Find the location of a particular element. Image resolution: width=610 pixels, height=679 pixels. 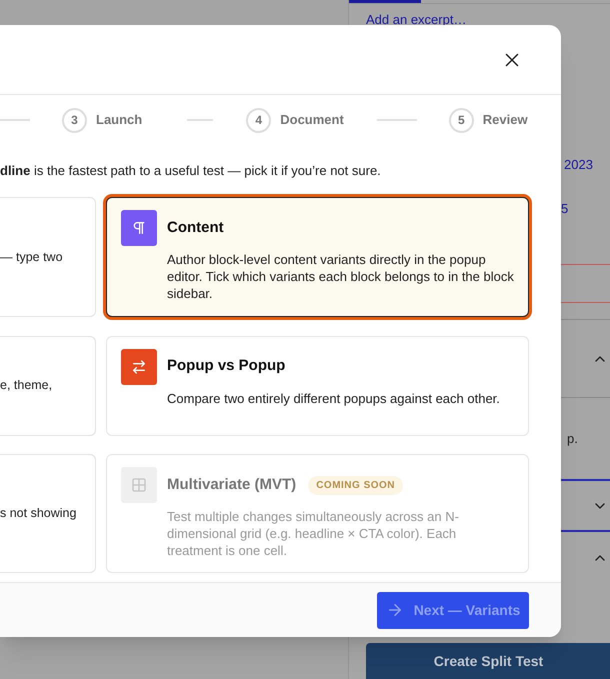

option-title: Popup vs Popup is located at coordinates (226, 366).